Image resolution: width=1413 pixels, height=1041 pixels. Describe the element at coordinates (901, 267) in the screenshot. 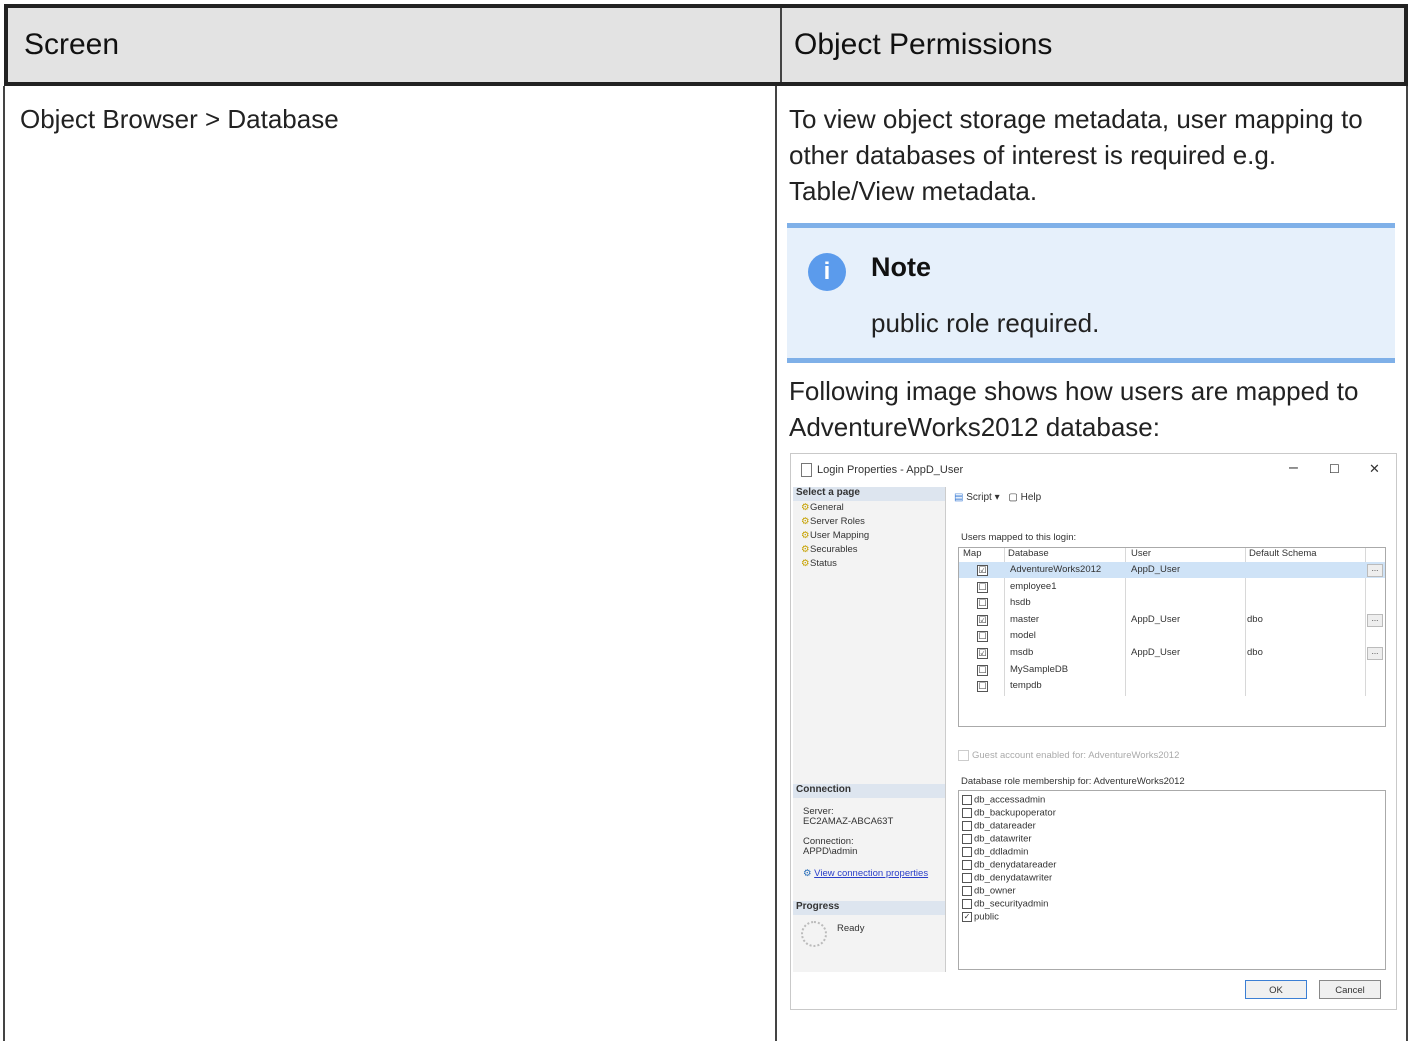

I see `note-title: Note` at that location.